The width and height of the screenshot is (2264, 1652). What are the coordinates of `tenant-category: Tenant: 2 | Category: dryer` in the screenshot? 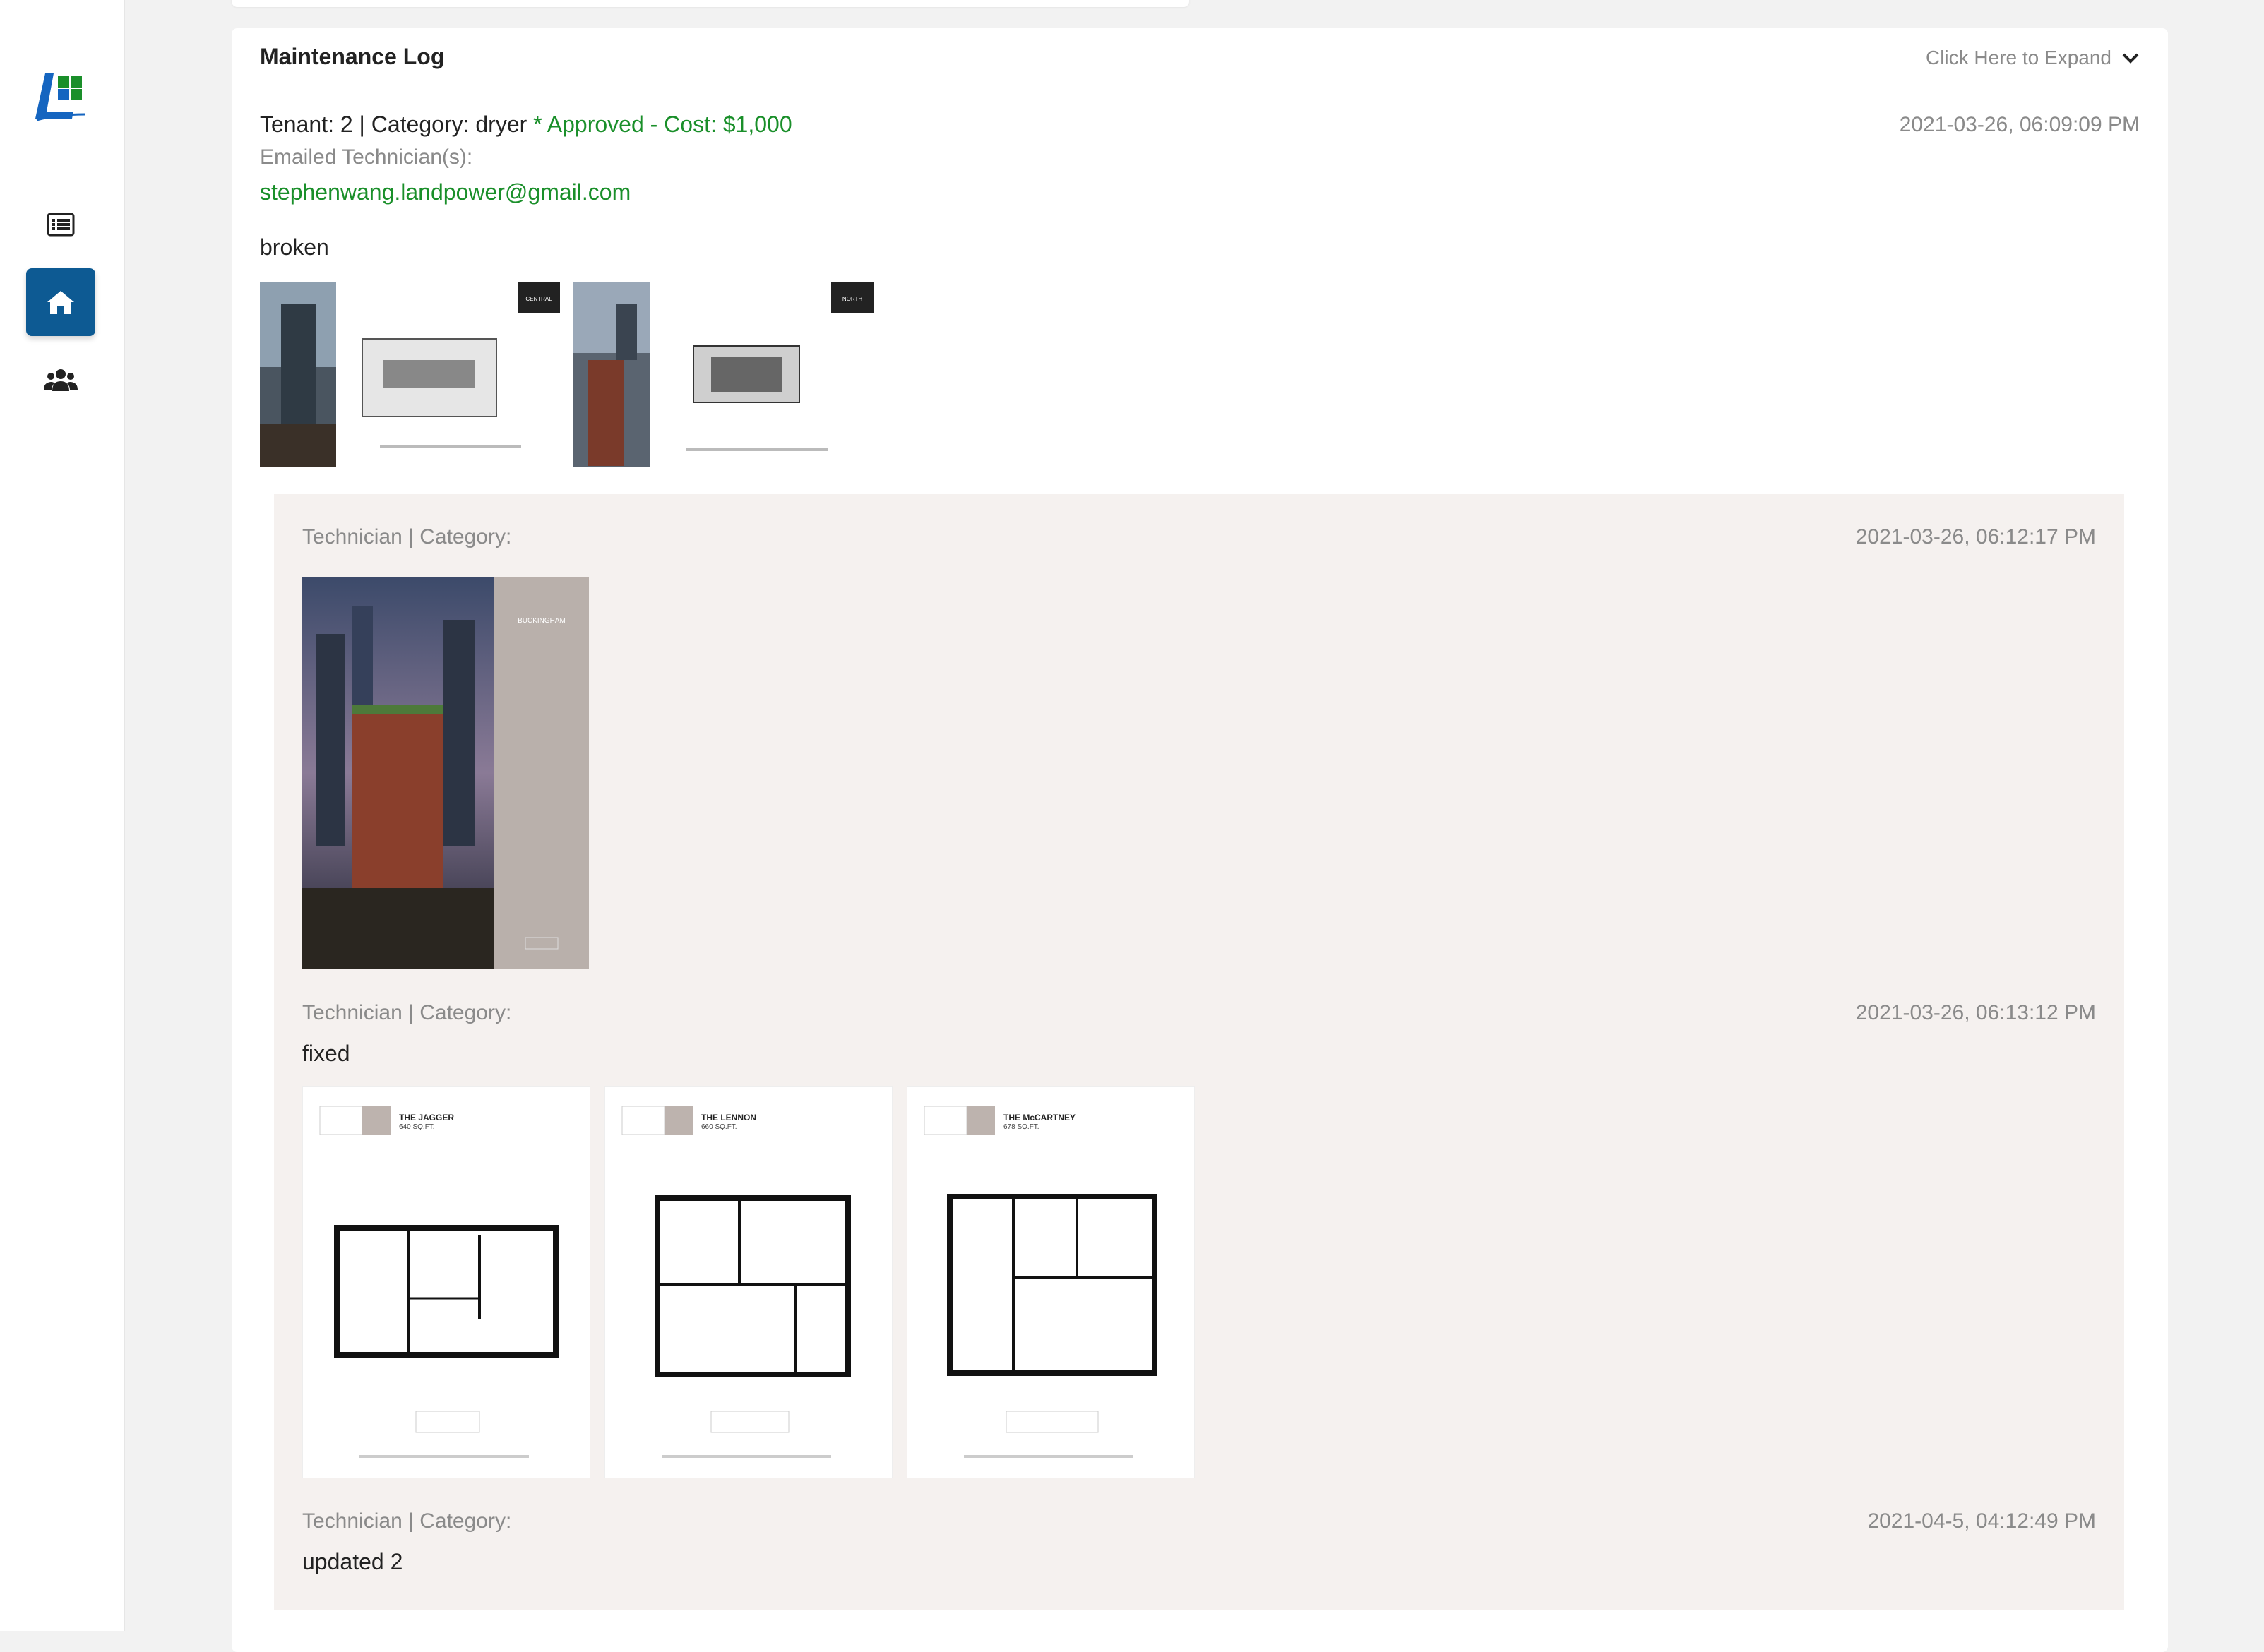 It's located at (394, 124).